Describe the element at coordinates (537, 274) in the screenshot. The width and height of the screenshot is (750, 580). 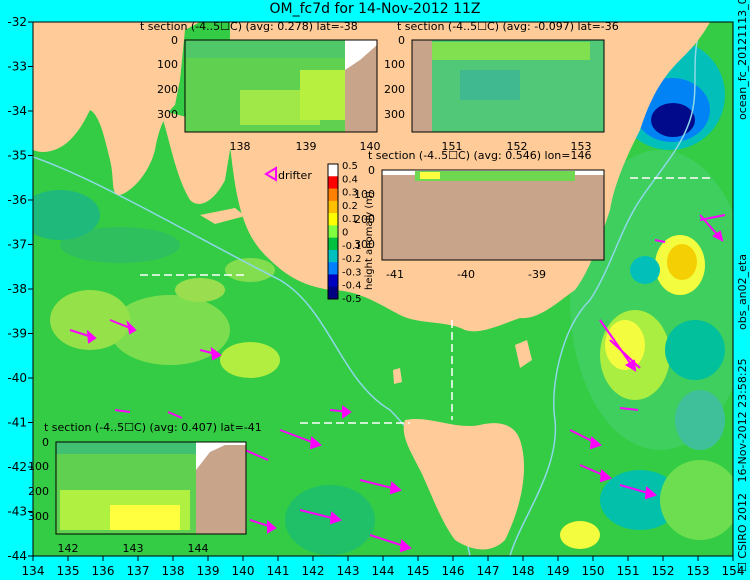
I see `svg-text: -39` at that location.